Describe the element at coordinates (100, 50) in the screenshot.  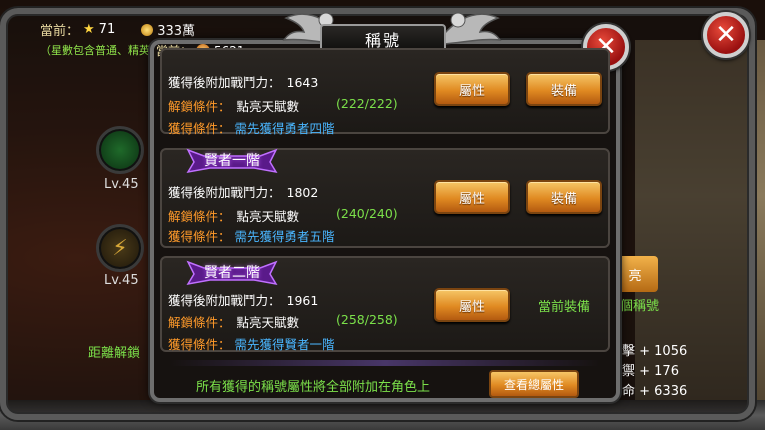
I see `back-hint-text: （星數包含普通、精英副` at that location.